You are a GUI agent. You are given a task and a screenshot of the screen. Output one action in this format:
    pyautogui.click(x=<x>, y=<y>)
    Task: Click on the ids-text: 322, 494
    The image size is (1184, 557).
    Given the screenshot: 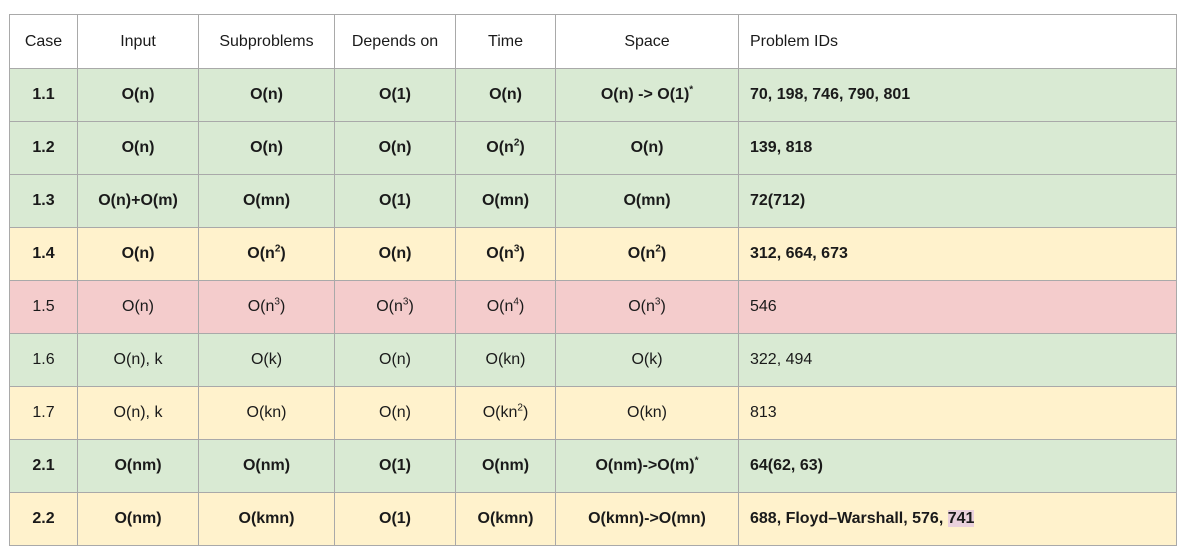 What is the action you would take?
    pyautogui.click(x=781, y=359)
    